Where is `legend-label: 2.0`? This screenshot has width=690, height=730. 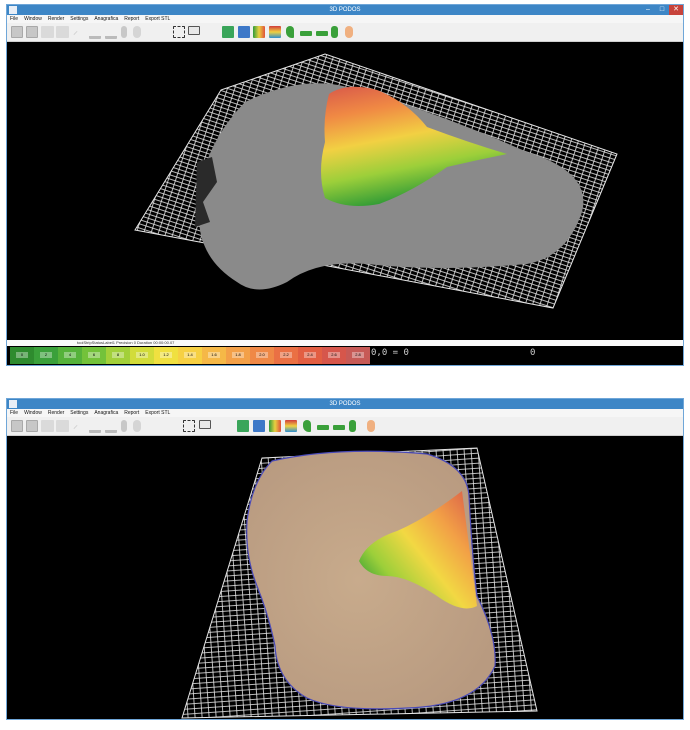 legend-label: 2.0 is located at coordinates (262, 355).